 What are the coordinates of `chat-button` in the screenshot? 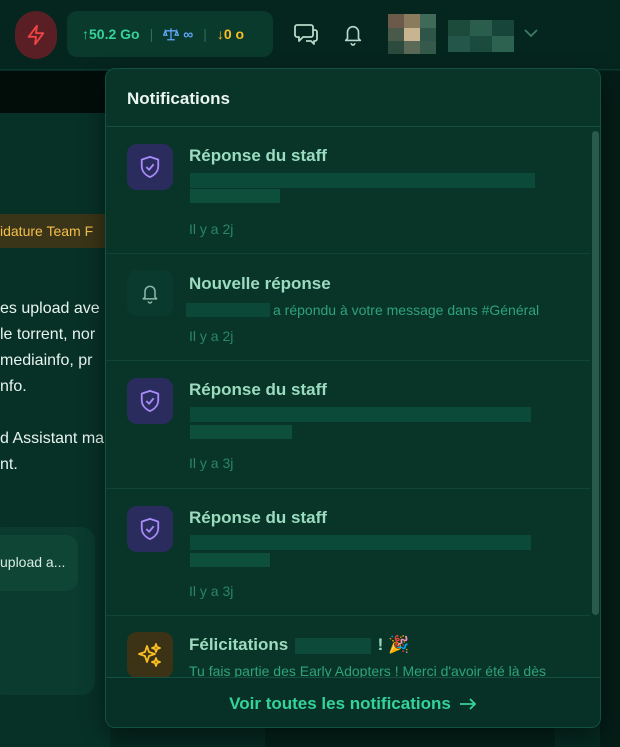 It's located at (306, 34).